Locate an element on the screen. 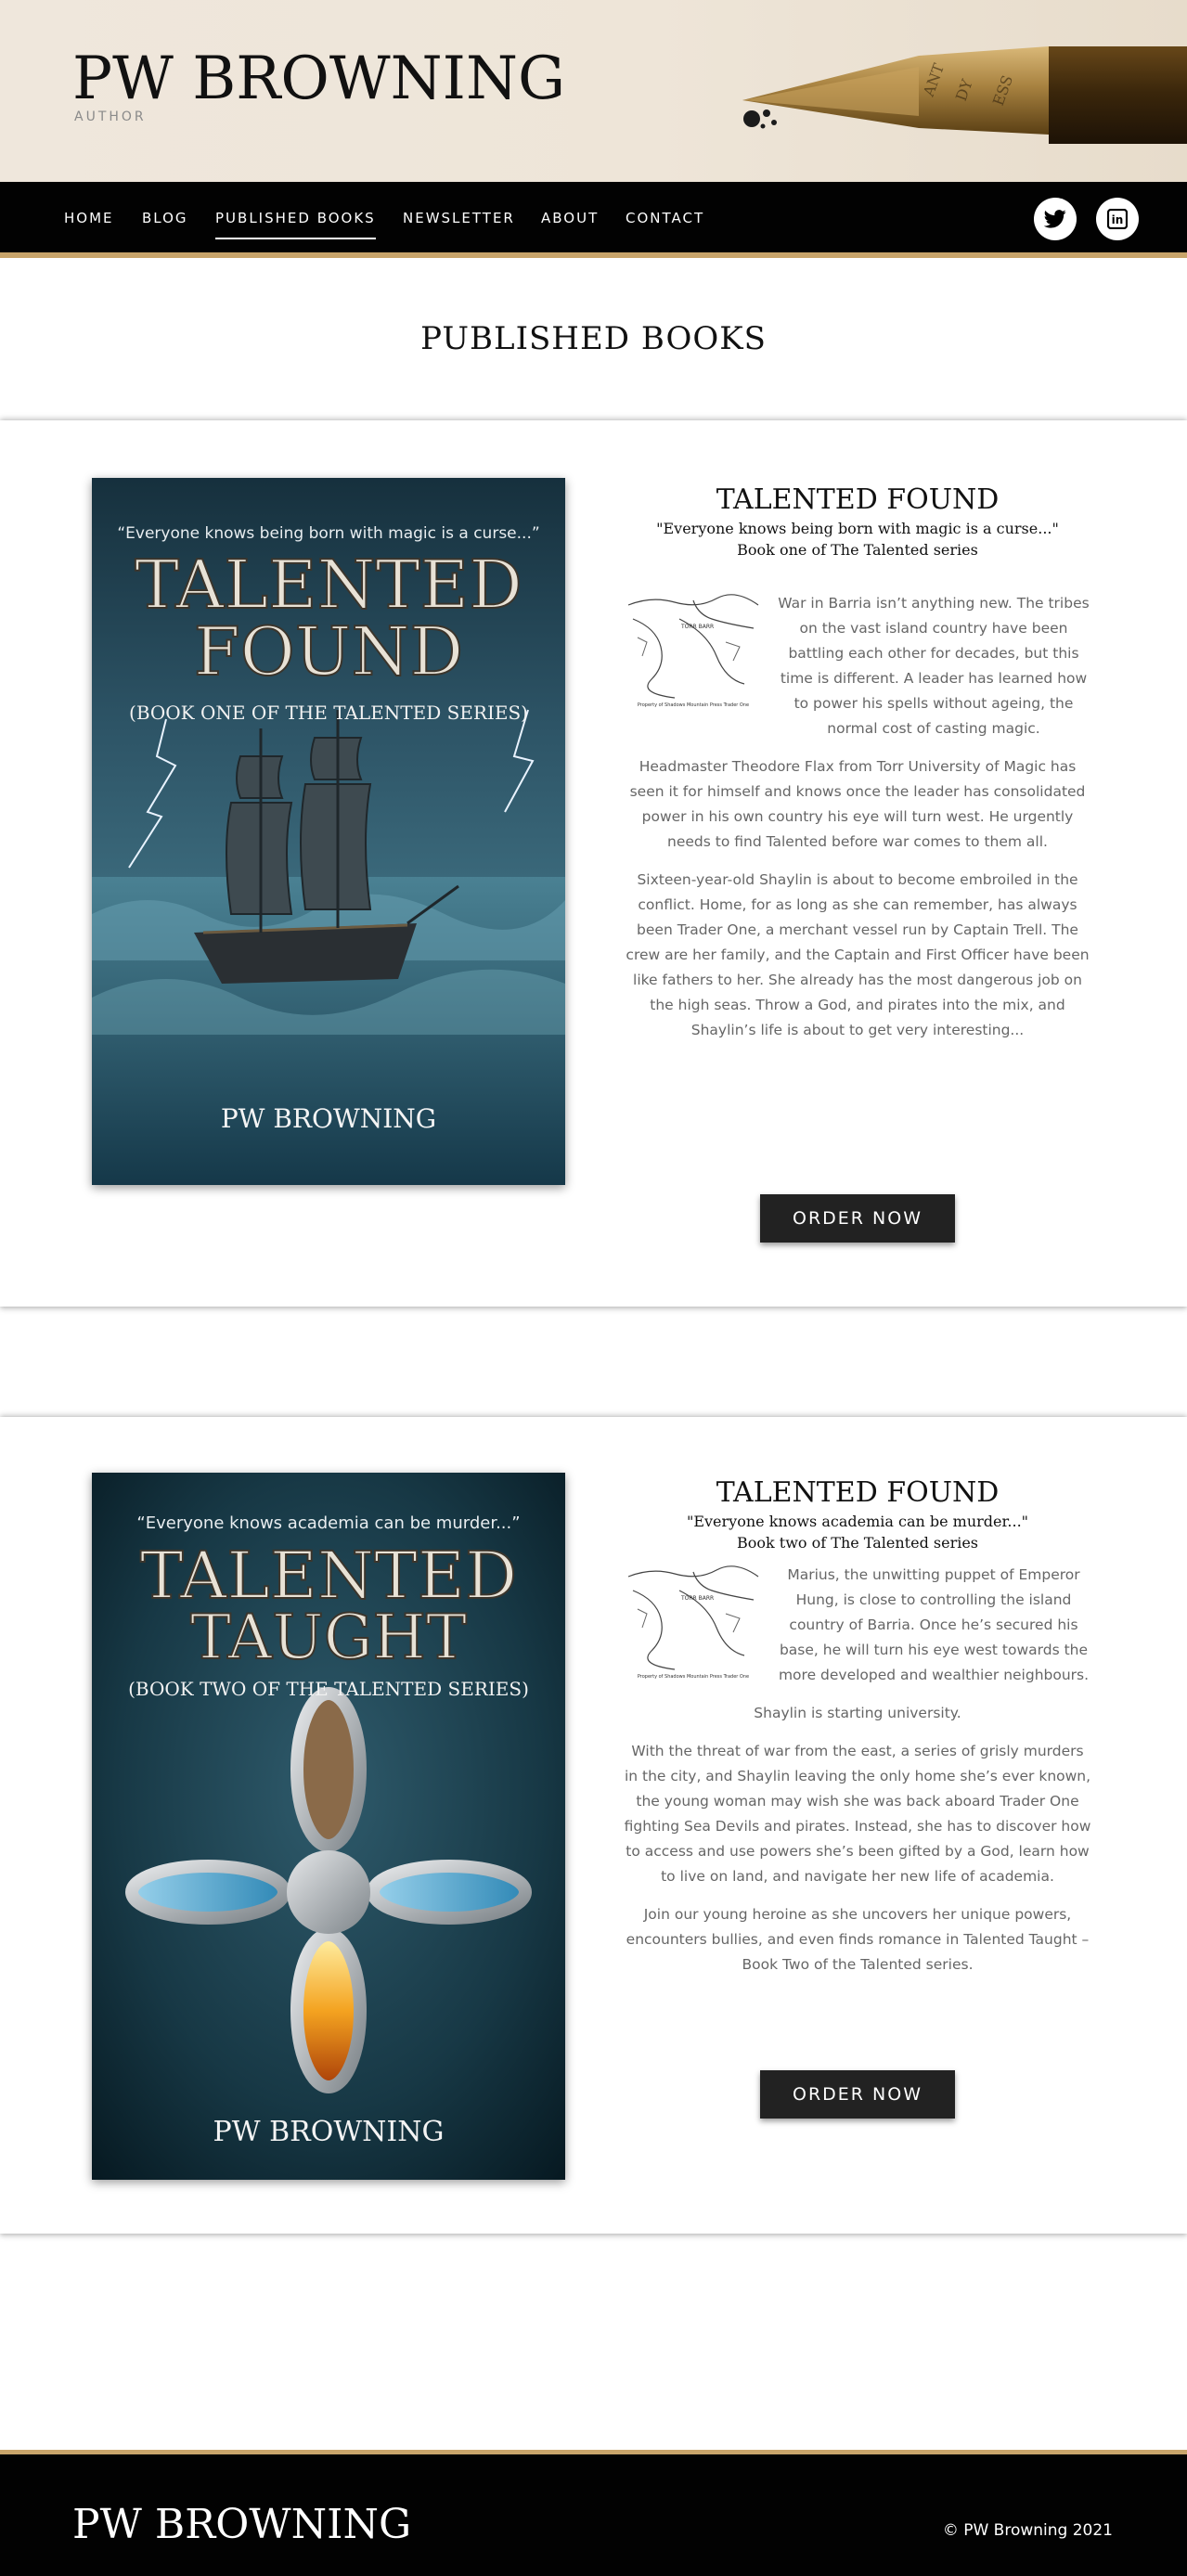  footer-copyright: © PW Browning 2021 is located at coordinates (1027, 2530).